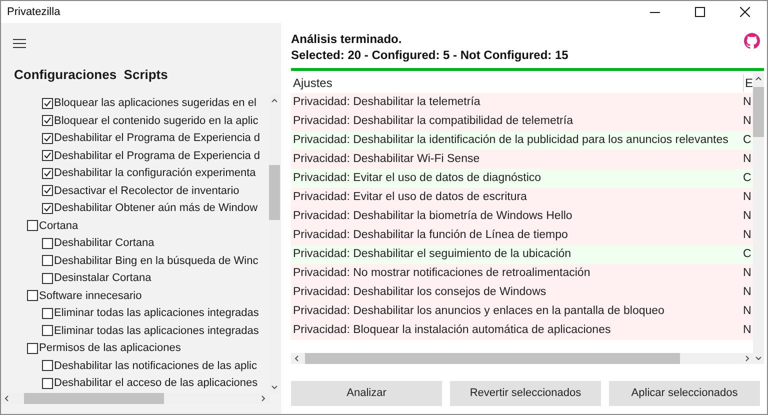 This screenshot has height=415, width=768. Describe the element at coordinates (386, 159) in the screenshot. I see `table-cell-text: Privacidad: Deshabilitar Wi-Fi Sense` at that location.